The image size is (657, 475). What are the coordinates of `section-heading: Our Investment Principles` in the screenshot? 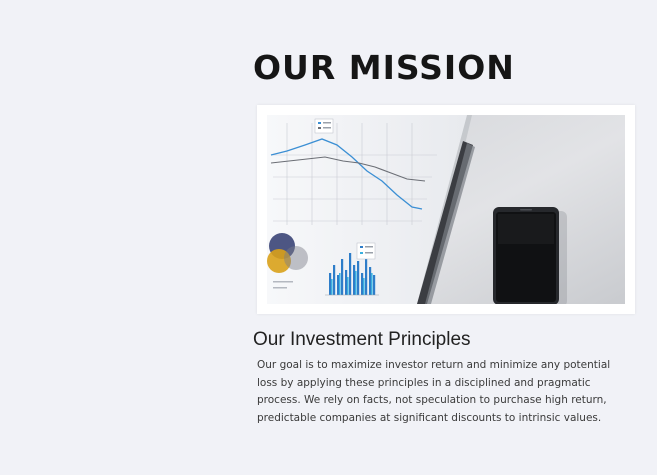 It's located at (362, 339).